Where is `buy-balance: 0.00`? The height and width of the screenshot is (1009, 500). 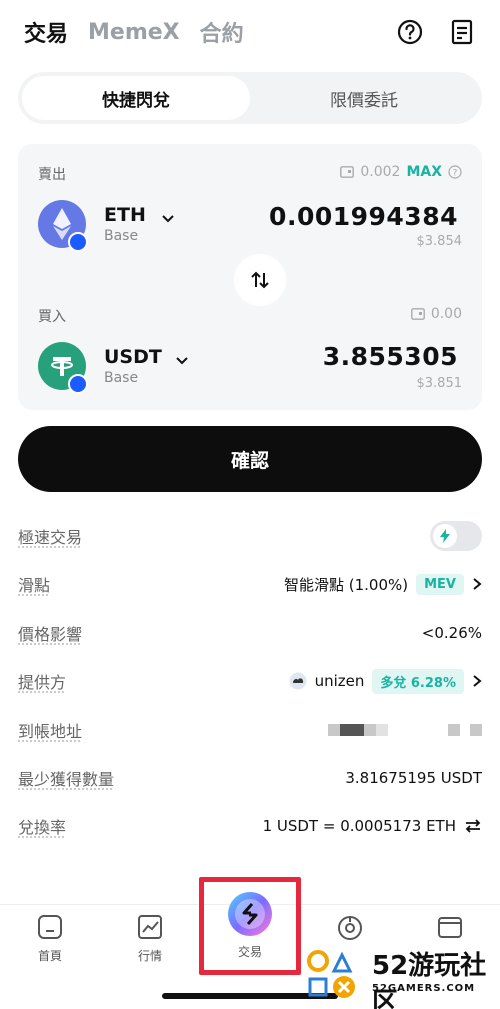
buy-balance: 0.00 is located at coordinates (436, 314).